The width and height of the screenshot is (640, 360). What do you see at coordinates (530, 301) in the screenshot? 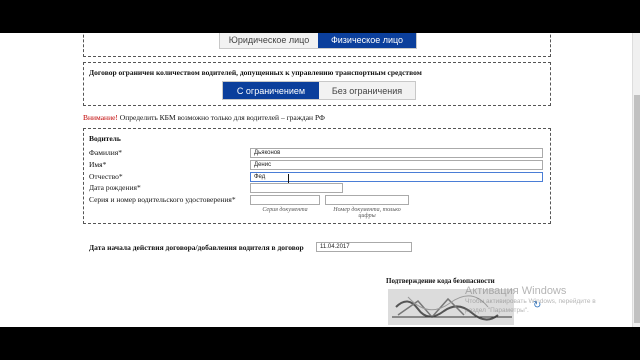
I see `watermark-line-1: Чтобы активировать Windows, перейдите в` at bounding box center [530, 301].